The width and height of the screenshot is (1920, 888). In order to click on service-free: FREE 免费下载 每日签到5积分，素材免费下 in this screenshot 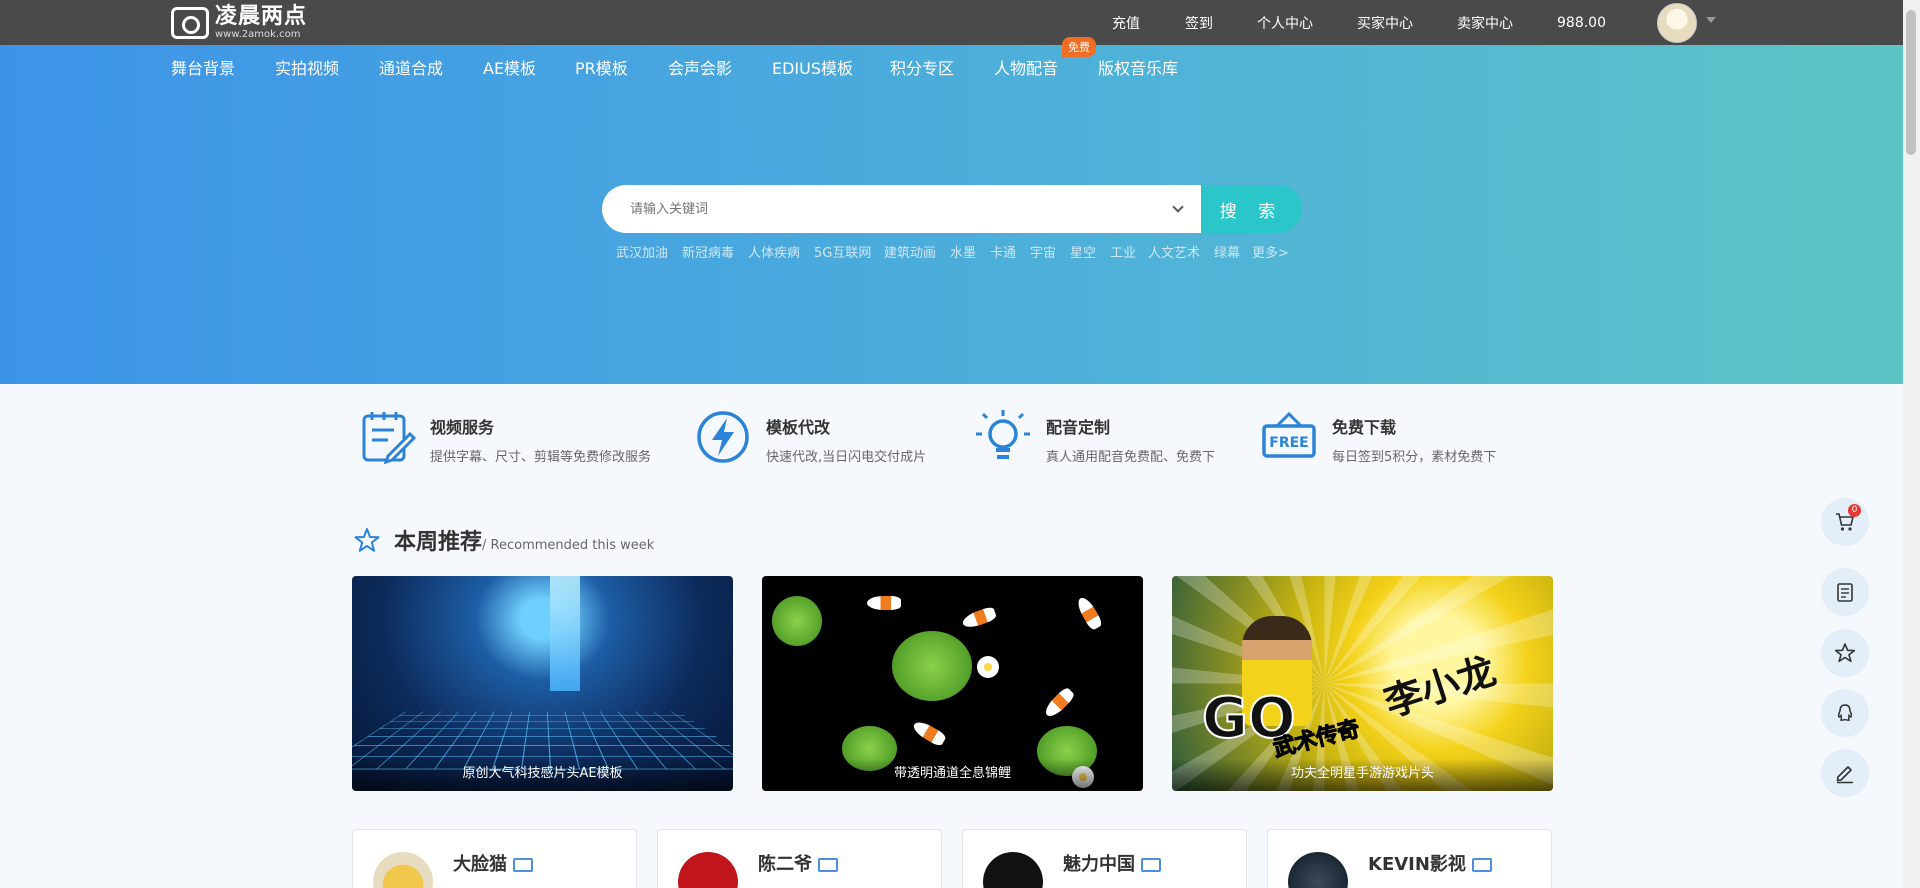, I will do `click(1378, 437)`.